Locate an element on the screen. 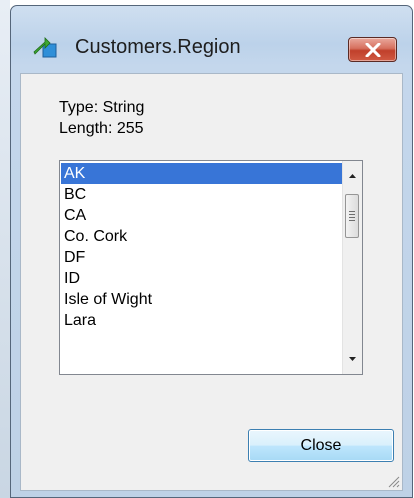 The image size is (414, 498). field-length-label: Length: 255 is located at coordinates (101, 128).